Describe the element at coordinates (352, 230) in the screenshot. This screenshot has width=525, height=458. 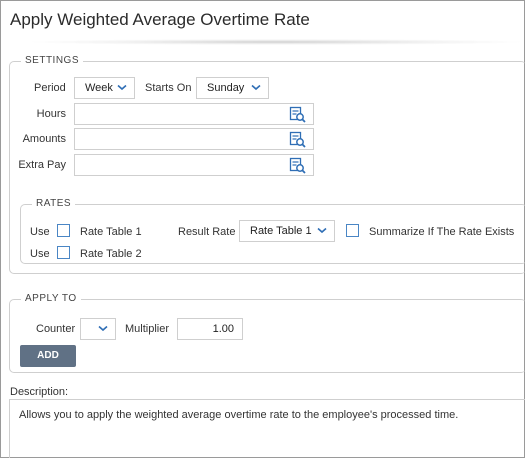
I see `summarize-checkbox` at that location.